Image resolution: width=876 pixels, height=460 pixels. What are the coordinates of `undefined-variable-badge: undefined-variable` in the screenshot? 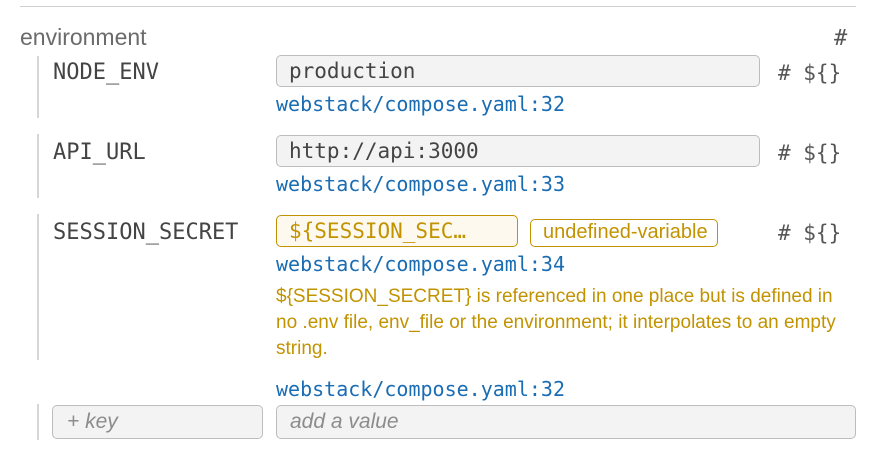 It's located at (624, 233).